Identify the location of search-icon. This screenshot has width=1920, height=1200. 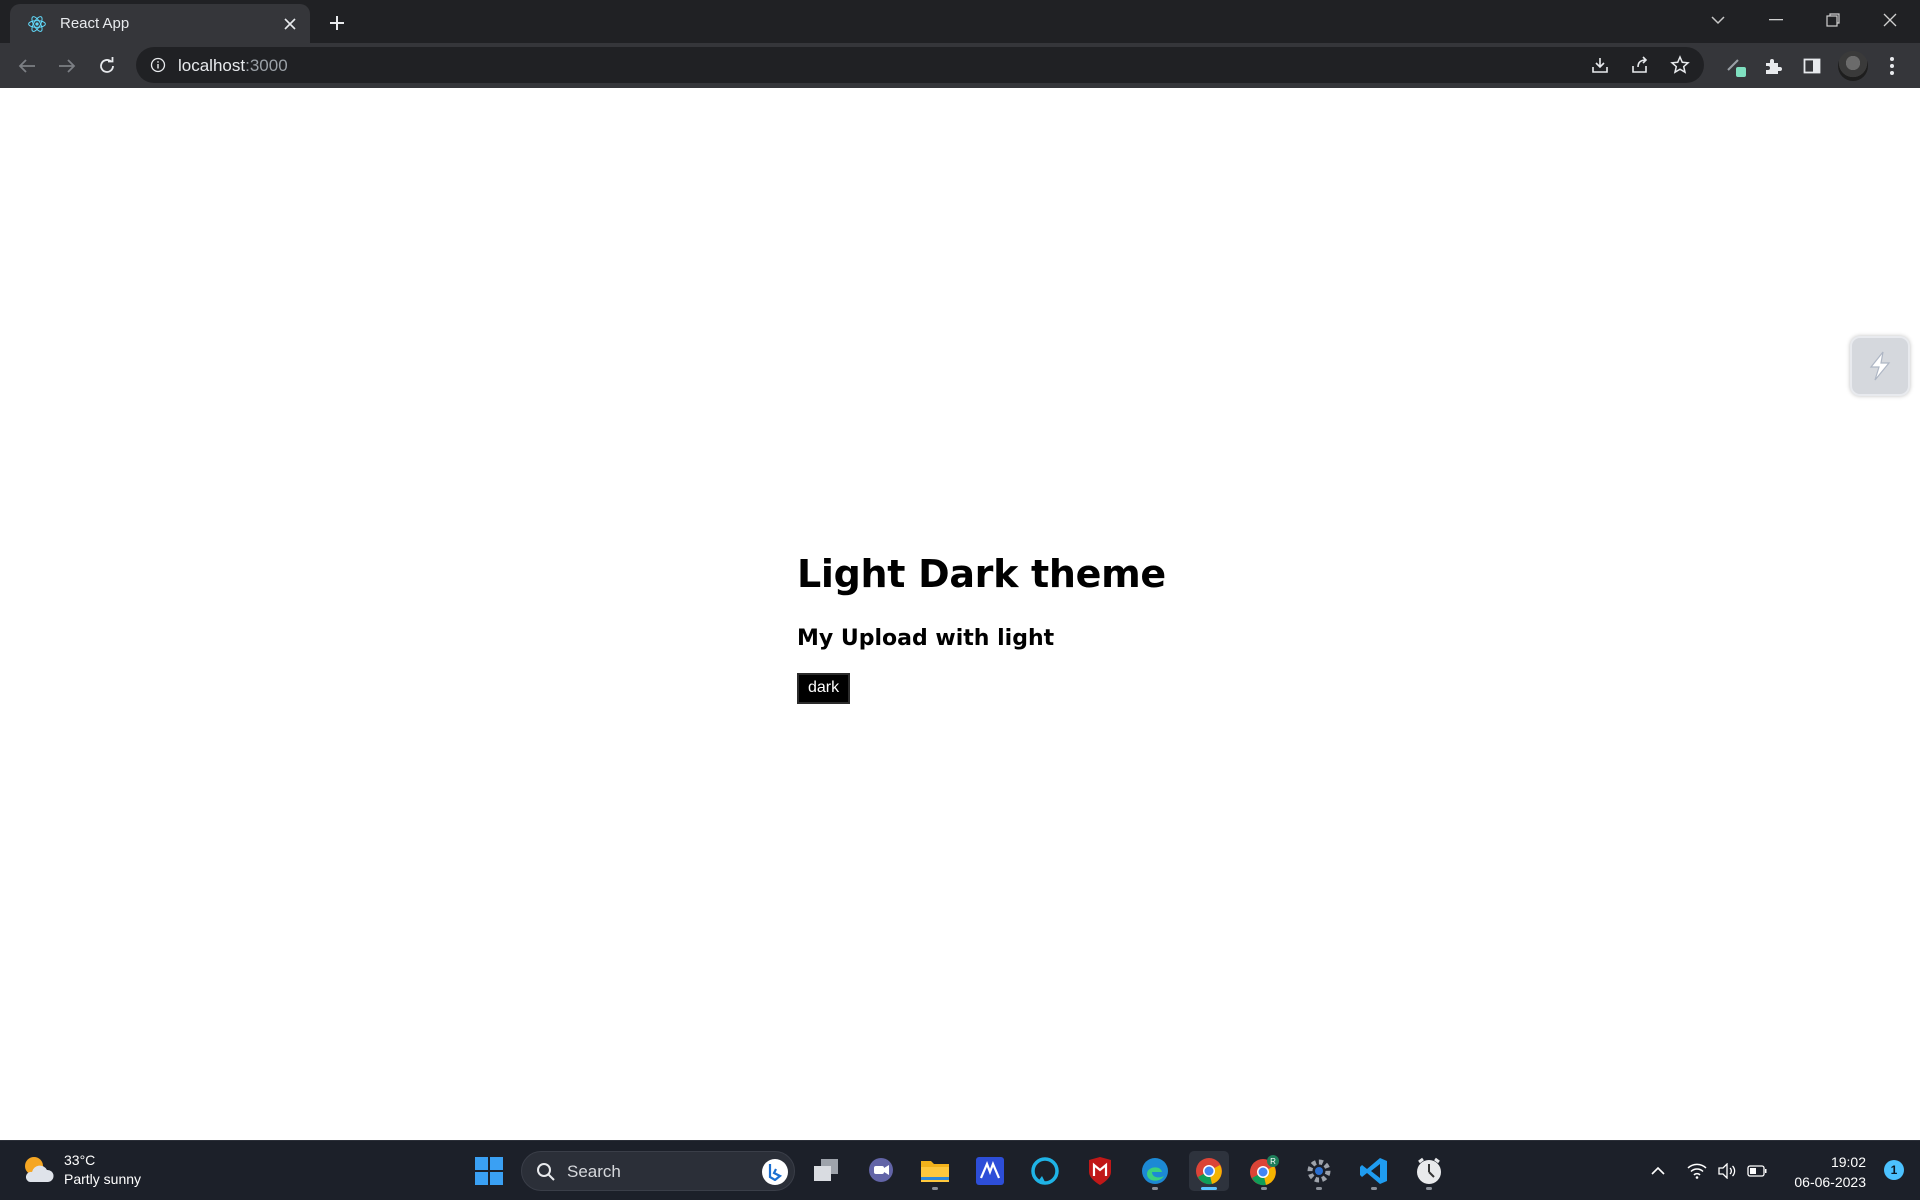
(546, 1174).